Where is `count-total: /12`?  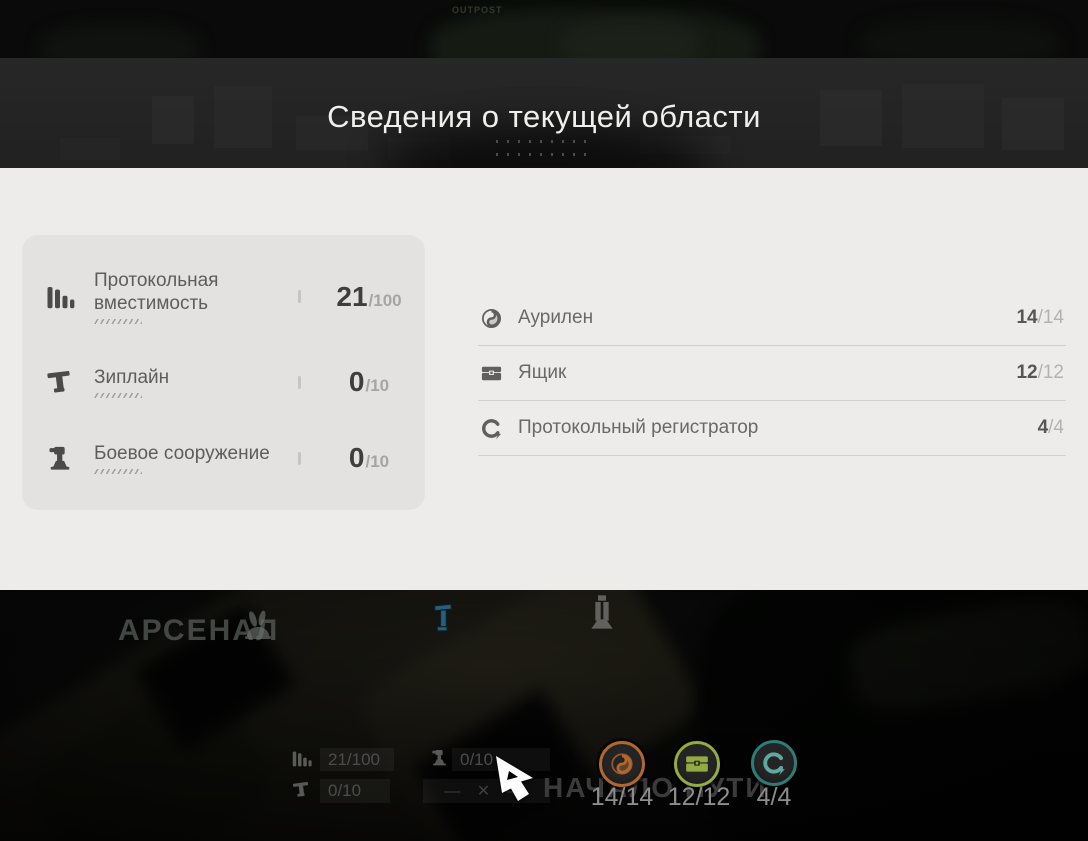 count-total: /12 is located at coordinates (1050, 372).